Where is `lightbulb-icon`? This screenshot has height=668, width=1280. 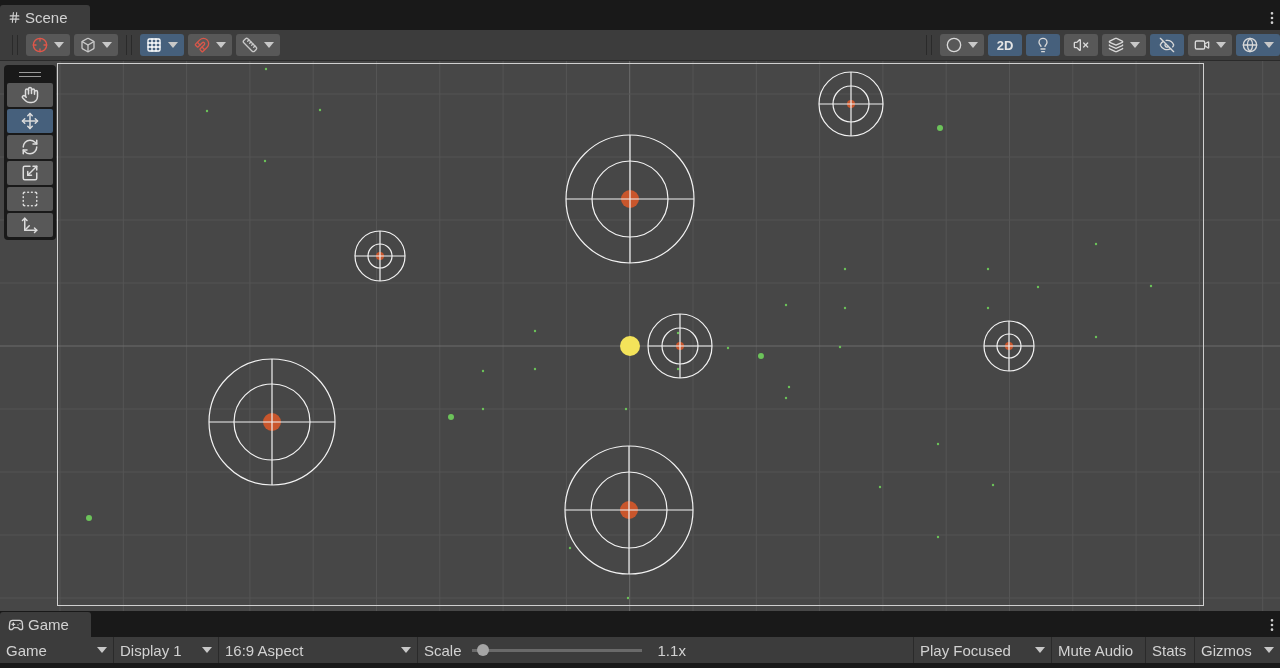
lightbulb-icon is located at coordinates (1043, 45).